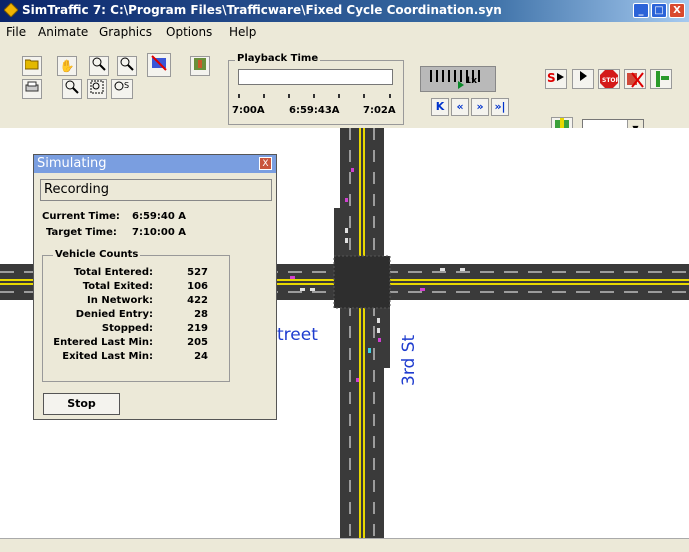 The width and height of the screenshot is (689, 552). Describe the element at coordinates (97, 89) in the screenshot. I see `zoom-extents-icon` at that location.